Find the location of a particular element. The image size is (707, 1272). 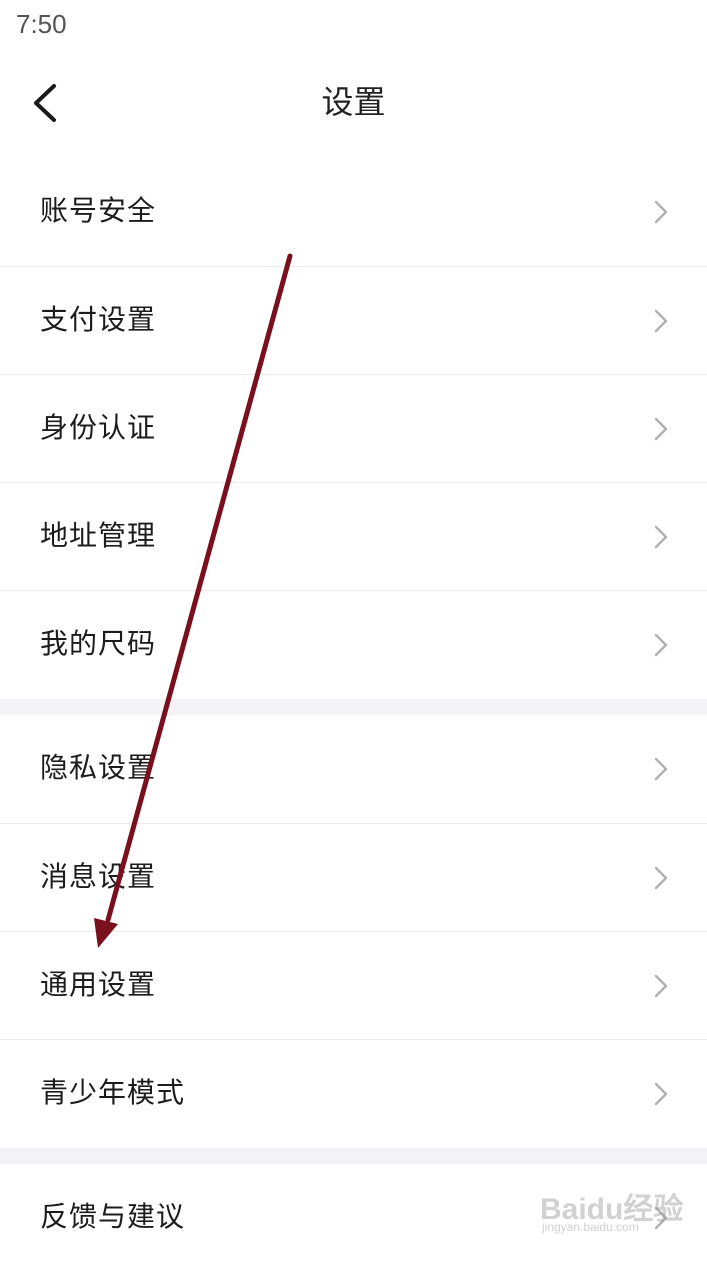

menu-item-label: 消息设置 is located at coordinates (98, 876).